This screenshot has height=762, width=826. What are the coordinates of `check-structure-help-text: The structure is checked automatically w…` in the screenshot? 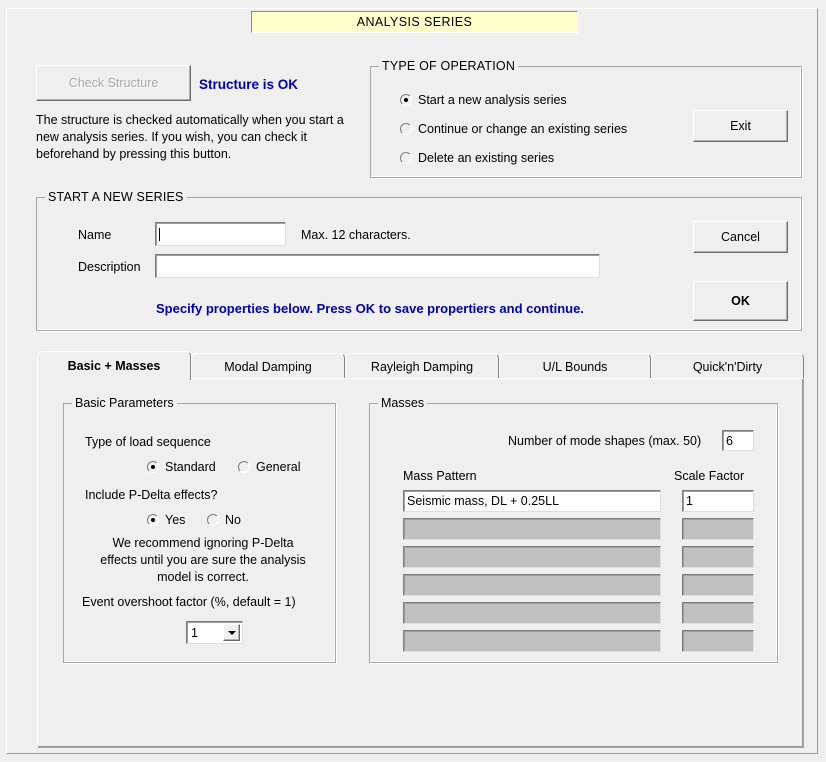 It's located at (190, 137).